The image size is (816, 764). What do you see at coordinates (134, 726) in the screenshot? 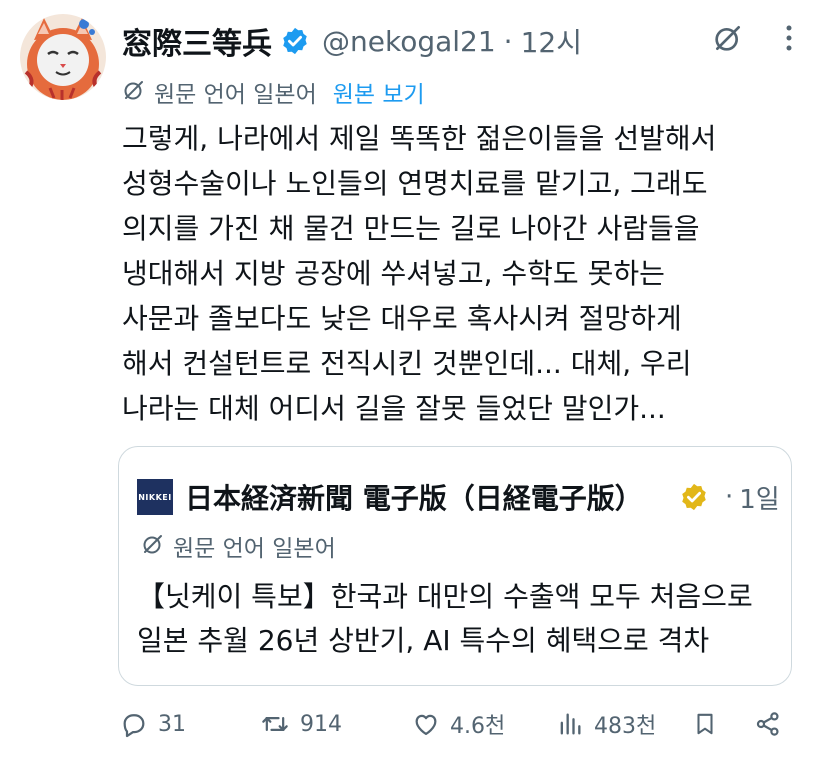
I see `reply-icon` at bounding box center [134, 726].